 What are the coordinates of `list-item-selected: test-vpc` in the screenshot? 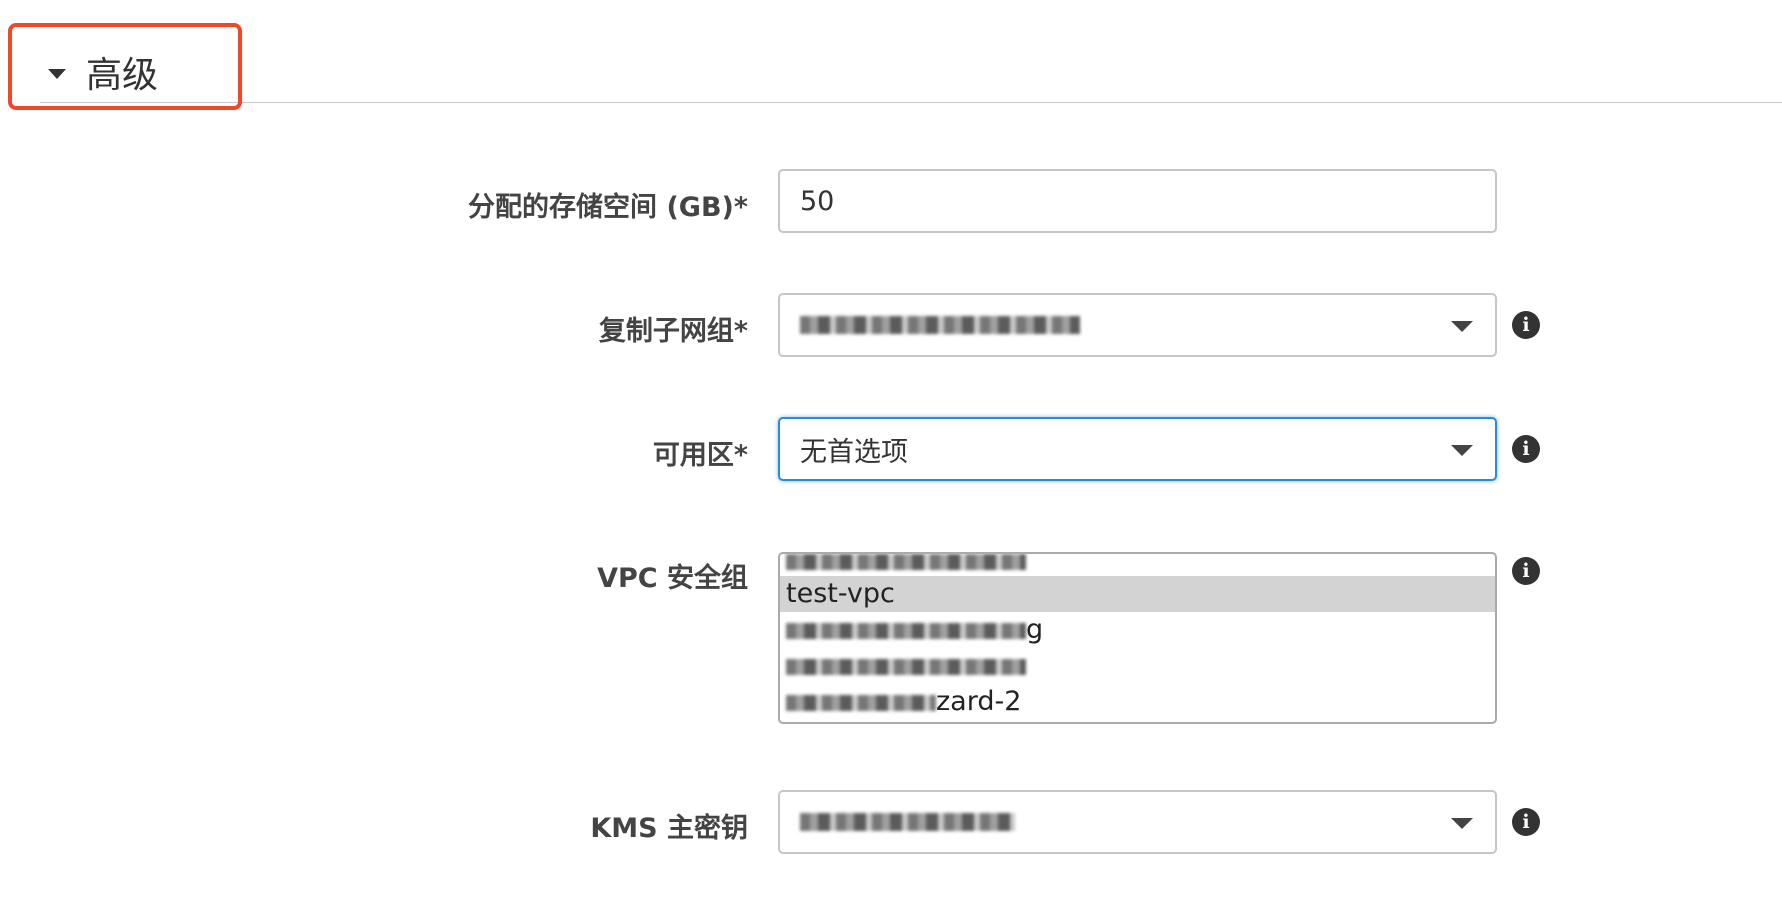 It's located at (1137, 594).